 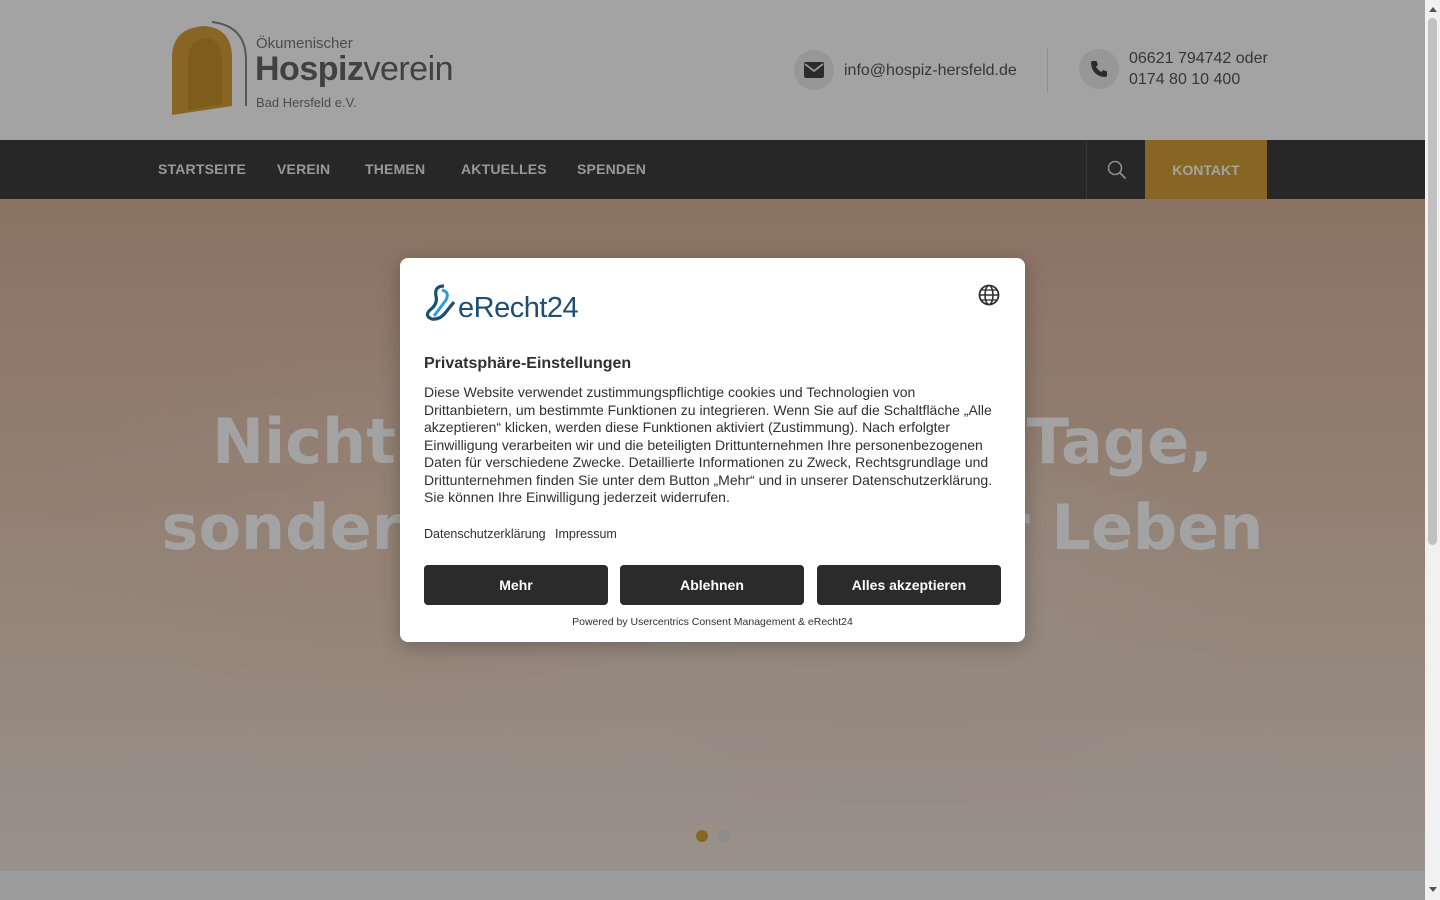 I want to click on page-scrollbar, so click(x=1432, y=450).